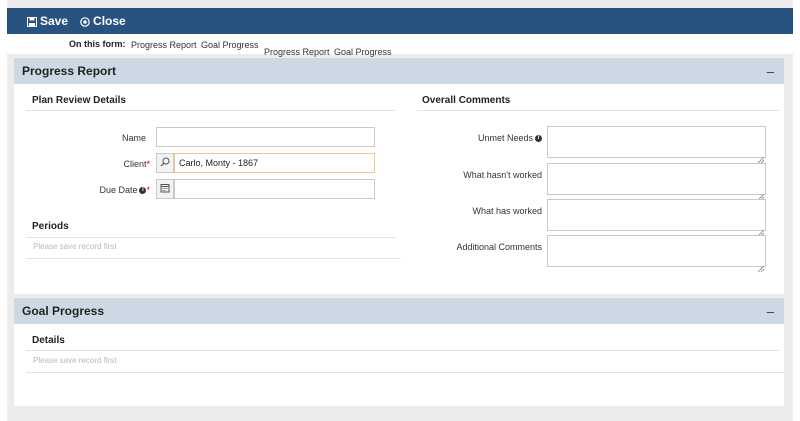 This screenshot has height=421, width=800. I want to click on additional-comments-label: Additional Comments, so click(499, 247).